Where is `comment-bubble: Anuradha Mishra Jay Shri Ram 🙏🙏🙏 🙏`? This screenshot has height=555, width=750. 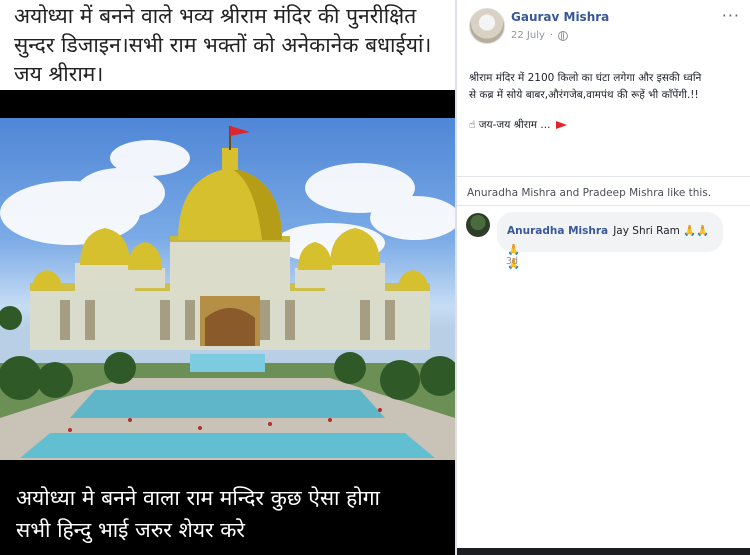 comment-bubble: Anuradha Mishra Jay Shri Ram 🙏🙏🙏 🙏 is located at coordinates (610, 241).